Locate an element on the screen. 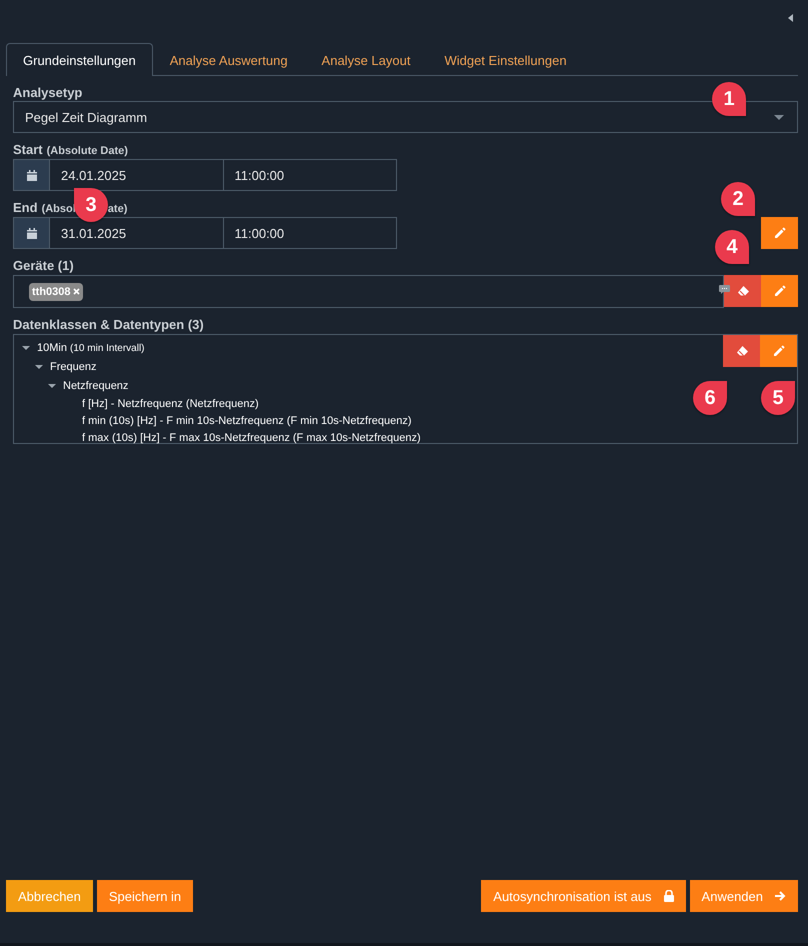 Image resolution: width=808 pixels, height=946 pixels. tree-item: f min (10s) [Hz] - F min 10s-Netzfrequenz (F min 10s-Netzfrequenz) is located at coordinates (247, 420).